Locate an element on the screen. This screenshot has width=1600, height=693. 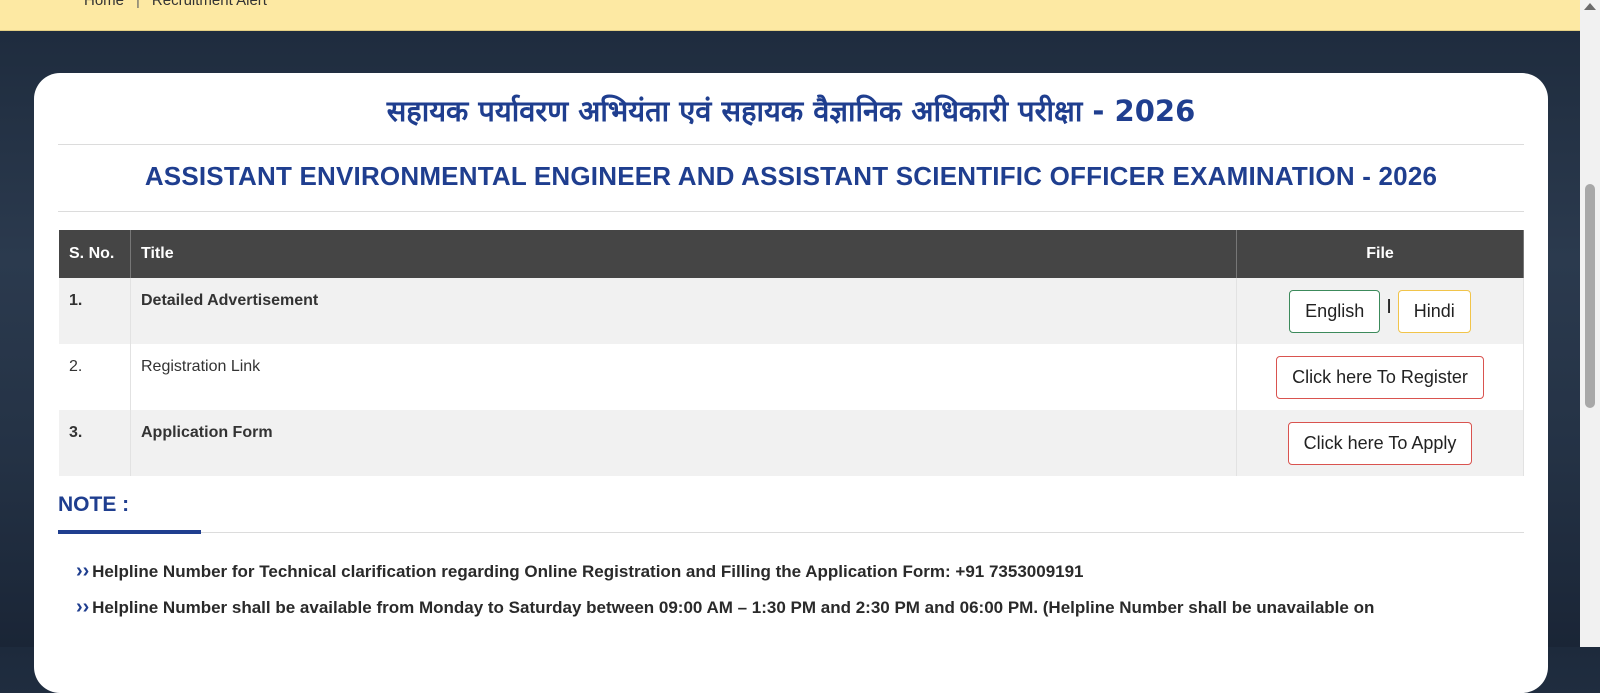
row-file-cell: Click here To Apply is located at coordinates (1380, 443).